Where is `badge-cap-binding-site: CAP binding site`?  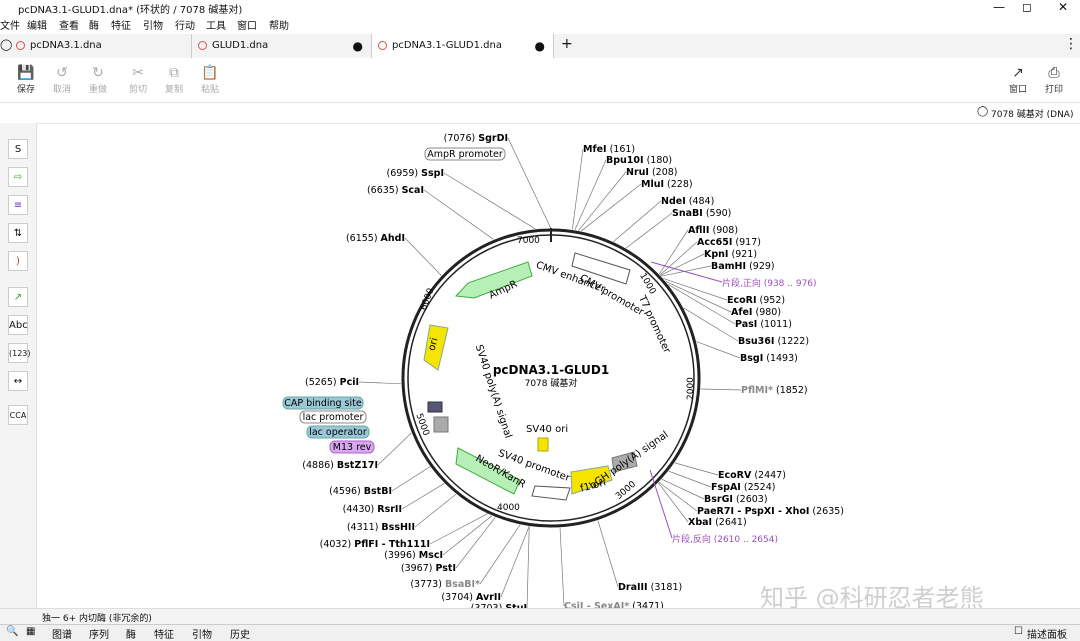
badge-cap-binding-site: CAP binding site is located at coordinates (323, 403).